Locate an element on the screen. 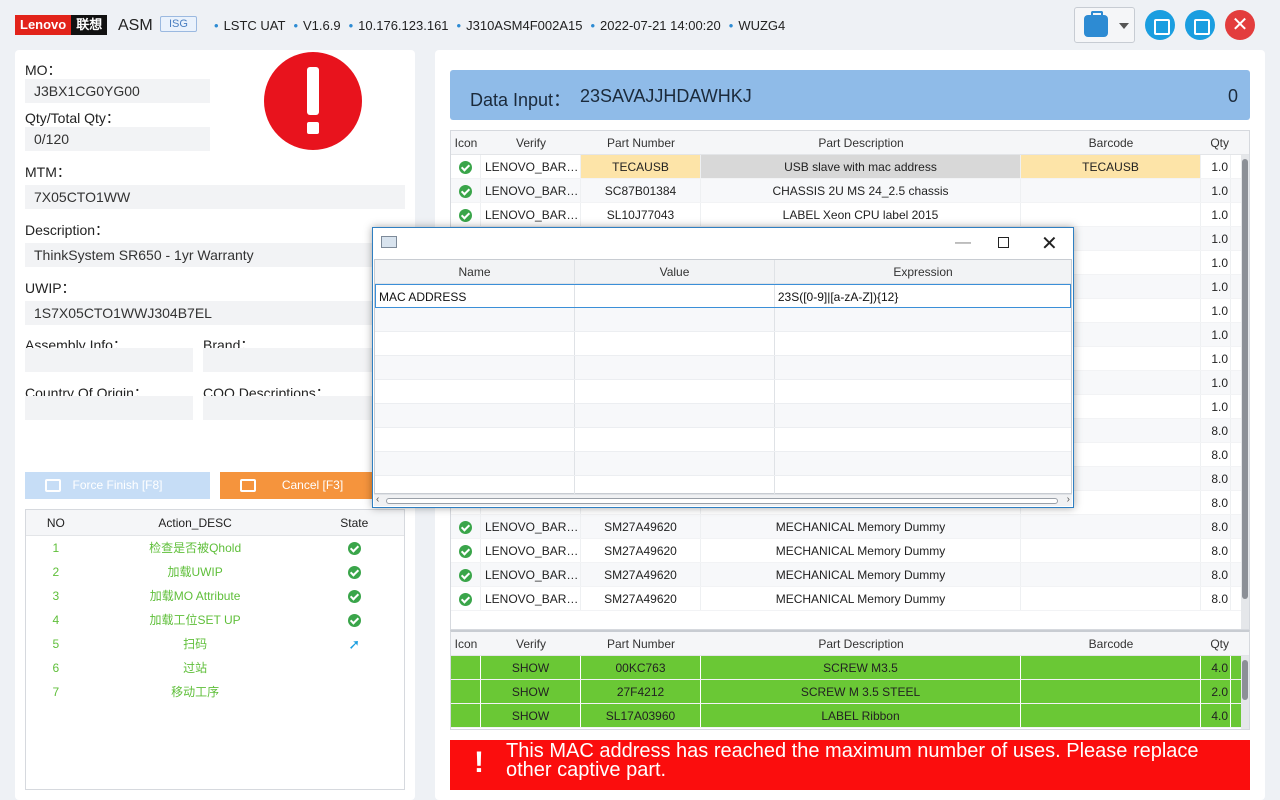 The height and width of the screenshot is (800, 1280). action-state: ➚ is located at coordinates (354, 644).